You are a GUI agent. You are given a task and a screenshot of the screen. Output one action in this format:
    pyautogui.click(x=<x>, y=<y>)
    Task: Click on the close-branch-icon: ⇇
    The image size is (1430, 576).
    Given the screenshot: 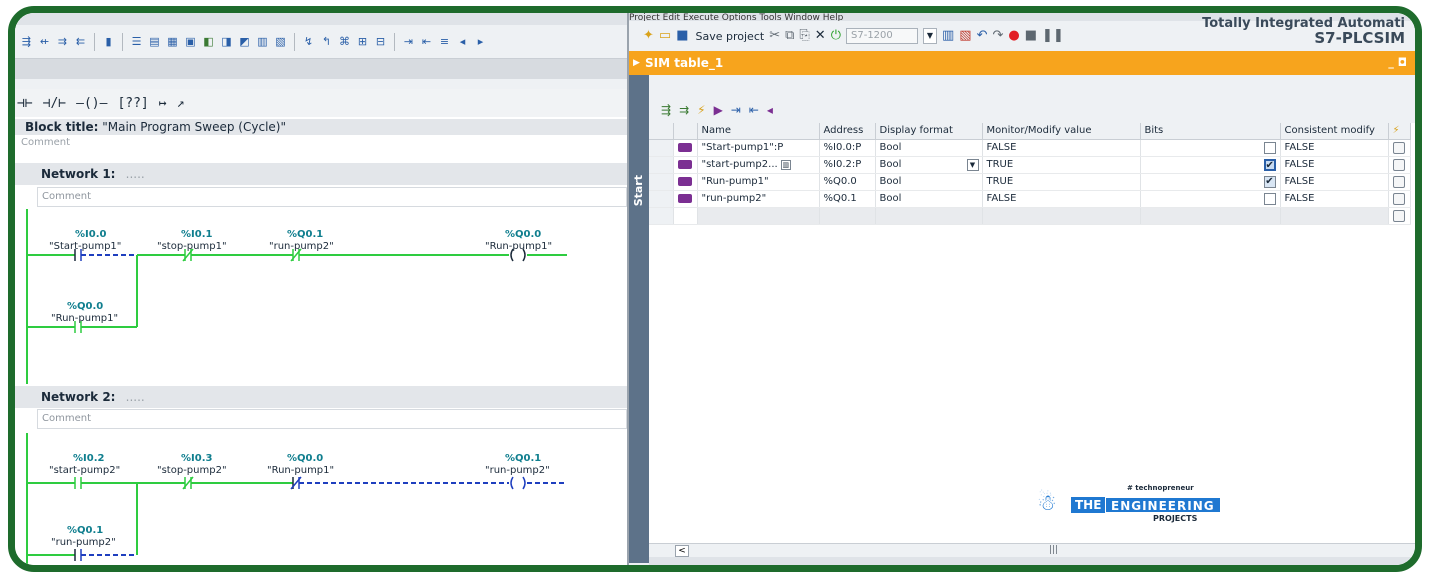 What is the action you would take?
    pyautogui.click(x=80, y=41)
    